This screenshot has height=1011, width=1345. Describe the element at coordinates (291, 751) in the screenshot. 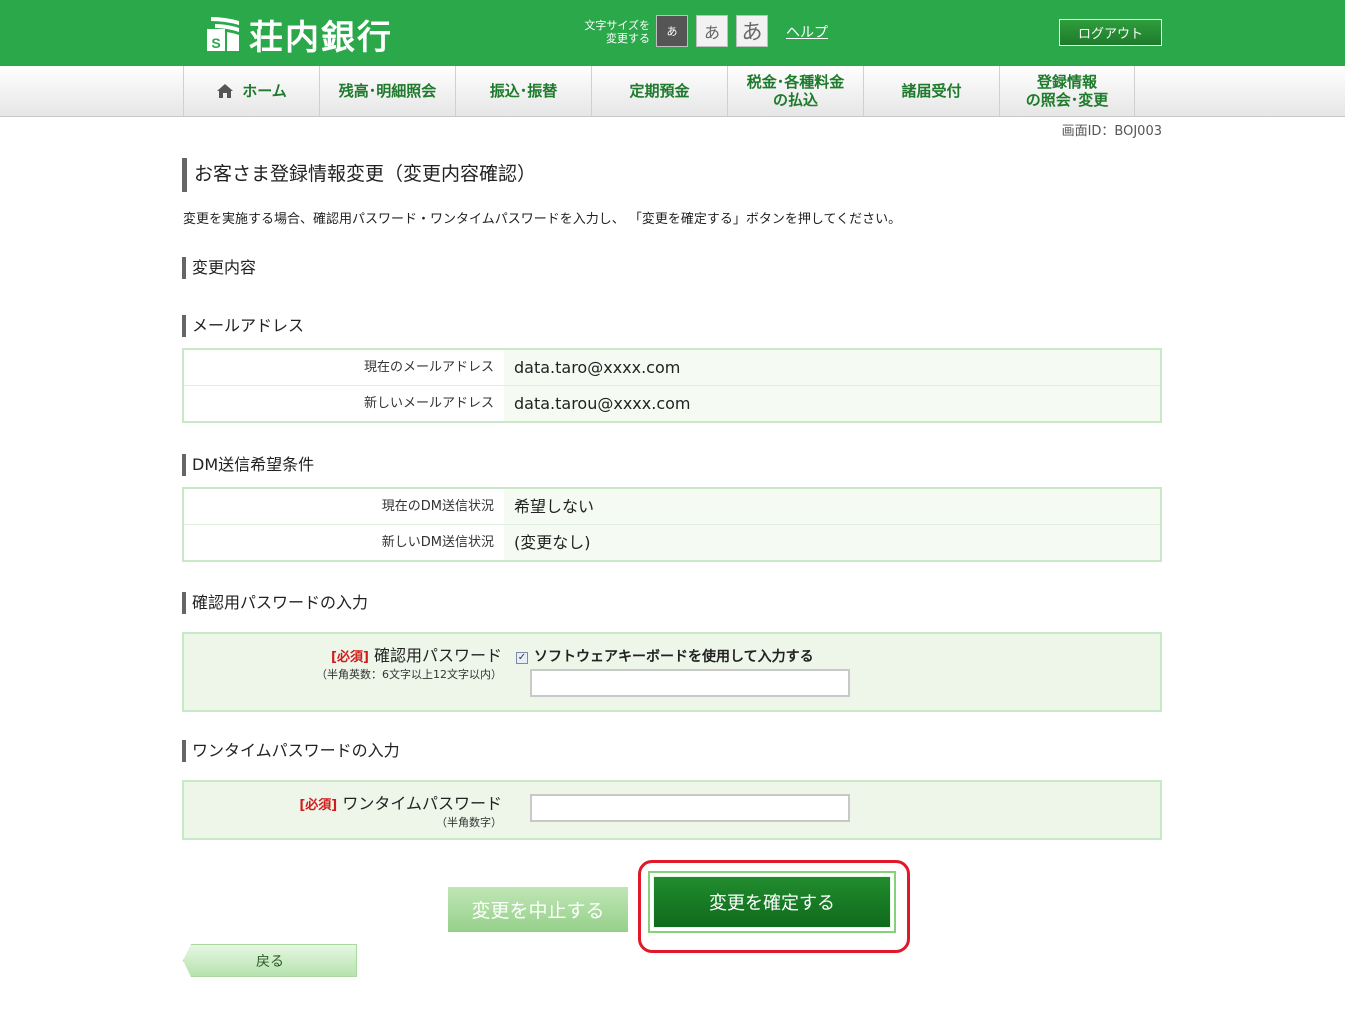

I see `section-heading-otp: ワンタイムパスワードの入力` at that location.